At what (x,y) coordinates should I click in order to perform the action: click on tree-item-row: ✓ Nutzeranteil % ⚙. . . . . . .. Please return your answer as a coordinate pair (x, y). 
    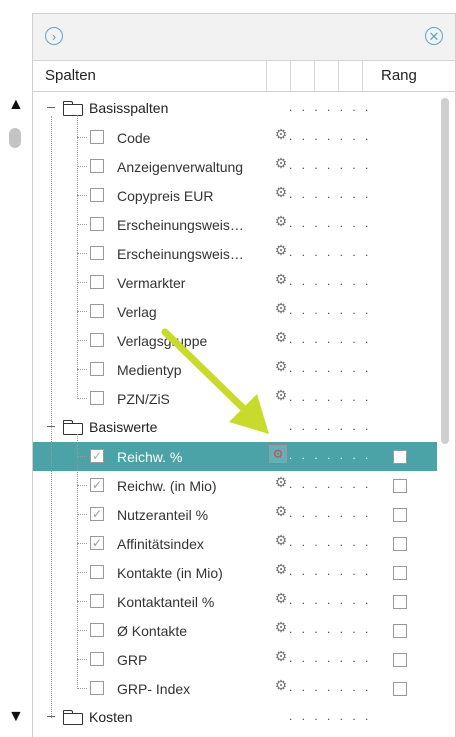
    Looking at the image, I should click on (235, 514).